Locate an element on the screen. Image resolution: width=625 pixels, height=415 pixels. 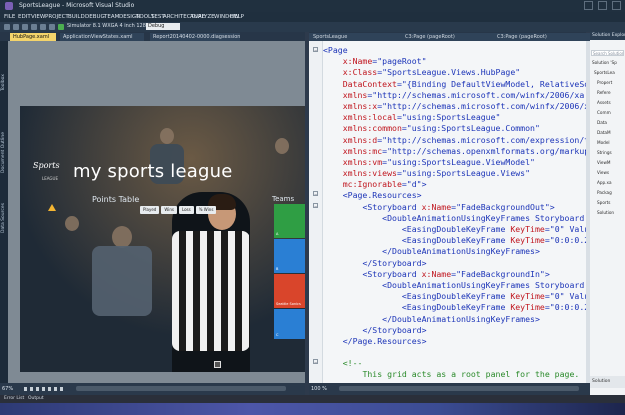
menu-team: TEAM is located at coordinates (111, 17).